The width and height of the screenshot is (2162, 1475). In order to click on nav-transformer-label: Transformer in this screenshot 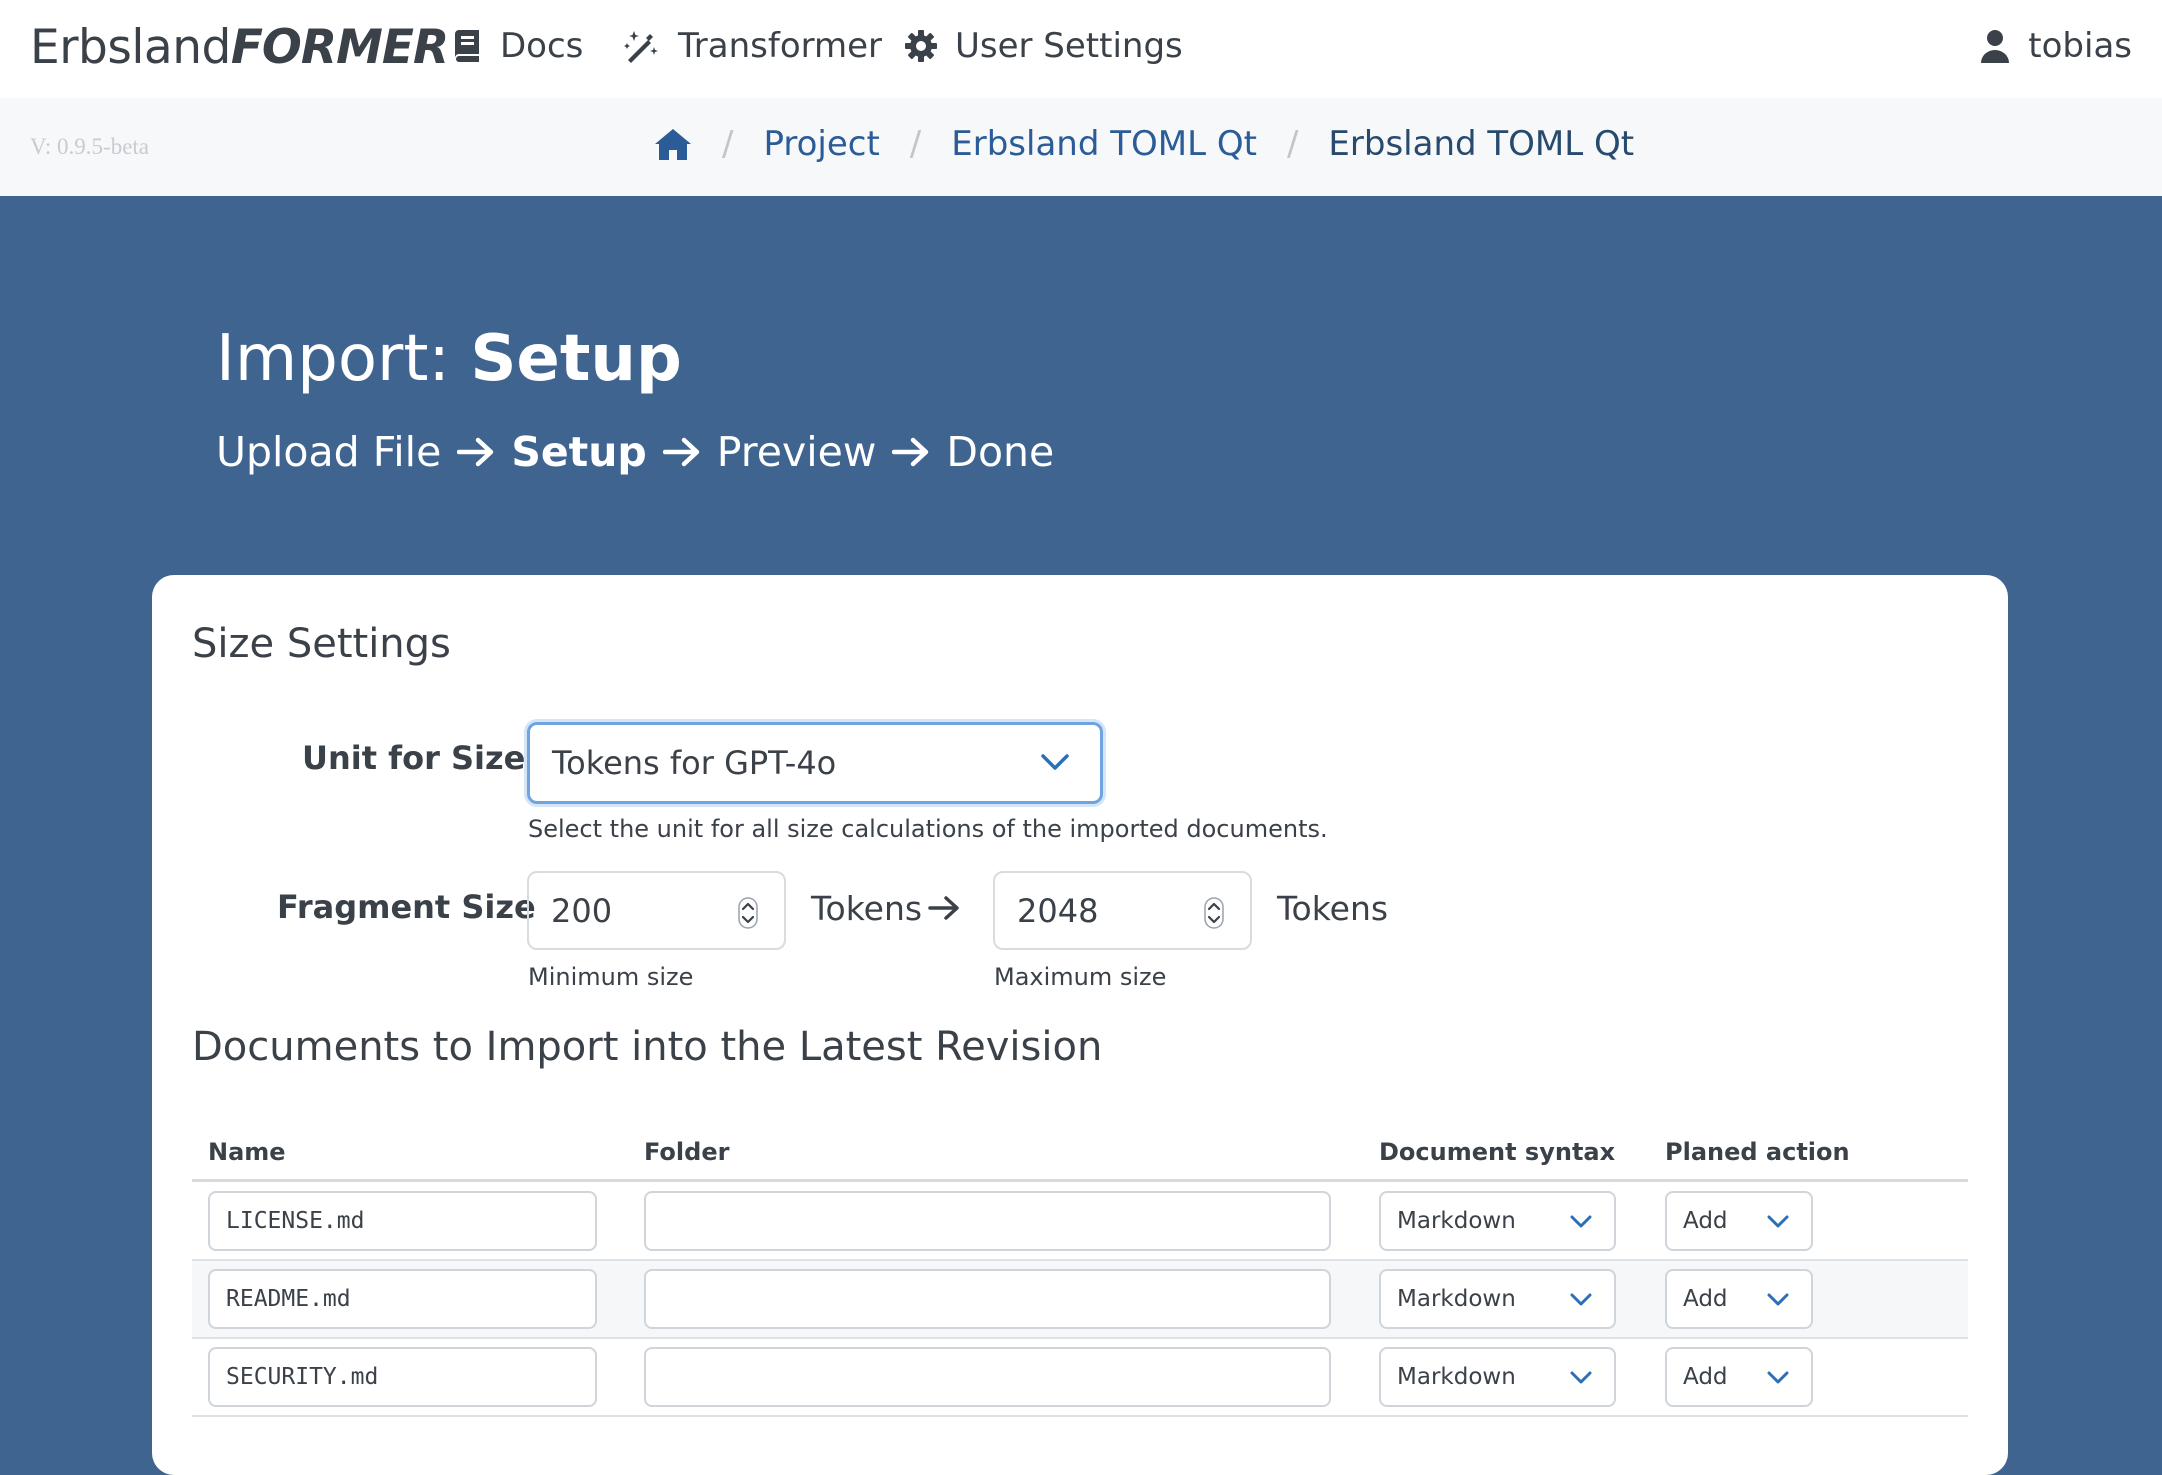, I will do `click(780, 46)`.